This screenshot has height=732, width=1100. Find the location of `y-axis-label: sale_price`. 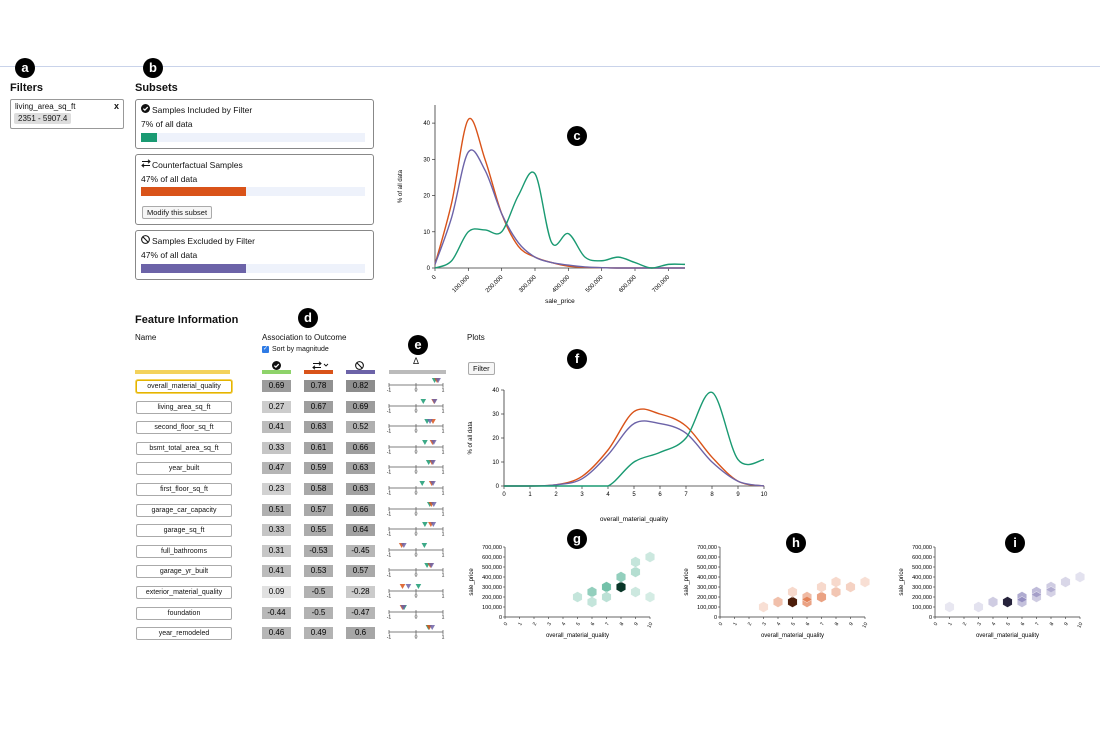

y-axis-label: sale_price is located at coordinates (472, 582).